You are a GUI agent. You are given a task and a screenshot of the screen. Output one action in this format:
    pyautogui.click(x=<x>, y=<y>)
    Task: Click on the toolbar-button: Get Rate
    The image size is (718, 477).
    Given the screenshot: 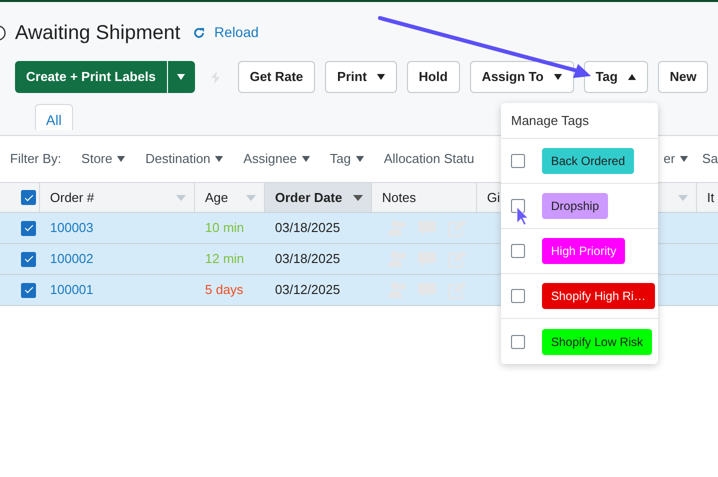 What is the action you would take?
    pyautogui.click(x=277, y=77)
    